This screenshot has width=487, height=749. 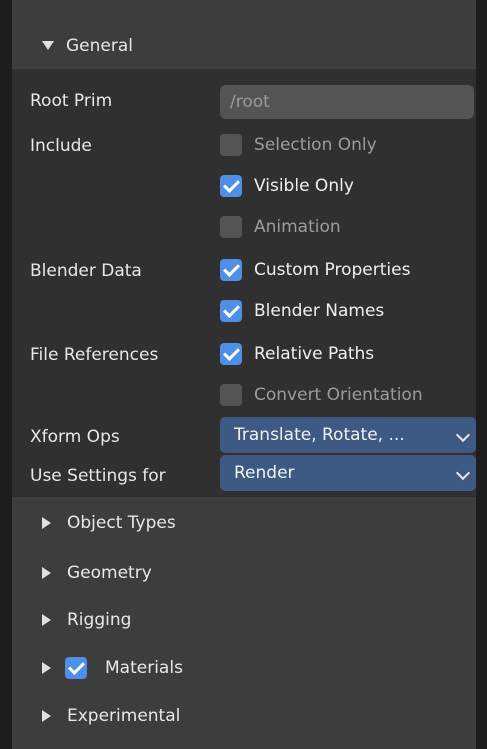 What do you see at coordinates (94, 355) in the screenshot?
I see `file-references-label: File References` at bounding box center [94, 355].